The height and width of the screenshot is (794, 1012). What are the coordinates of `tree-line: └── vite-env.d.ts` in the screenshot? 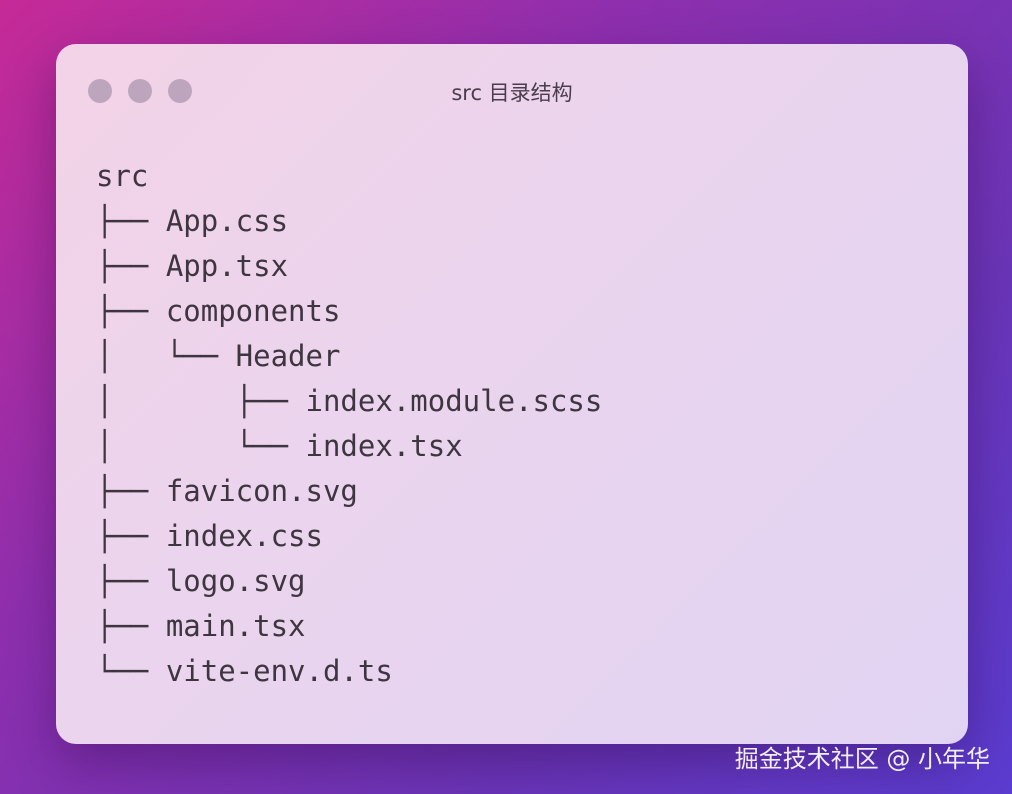 It's located at (244, 671).